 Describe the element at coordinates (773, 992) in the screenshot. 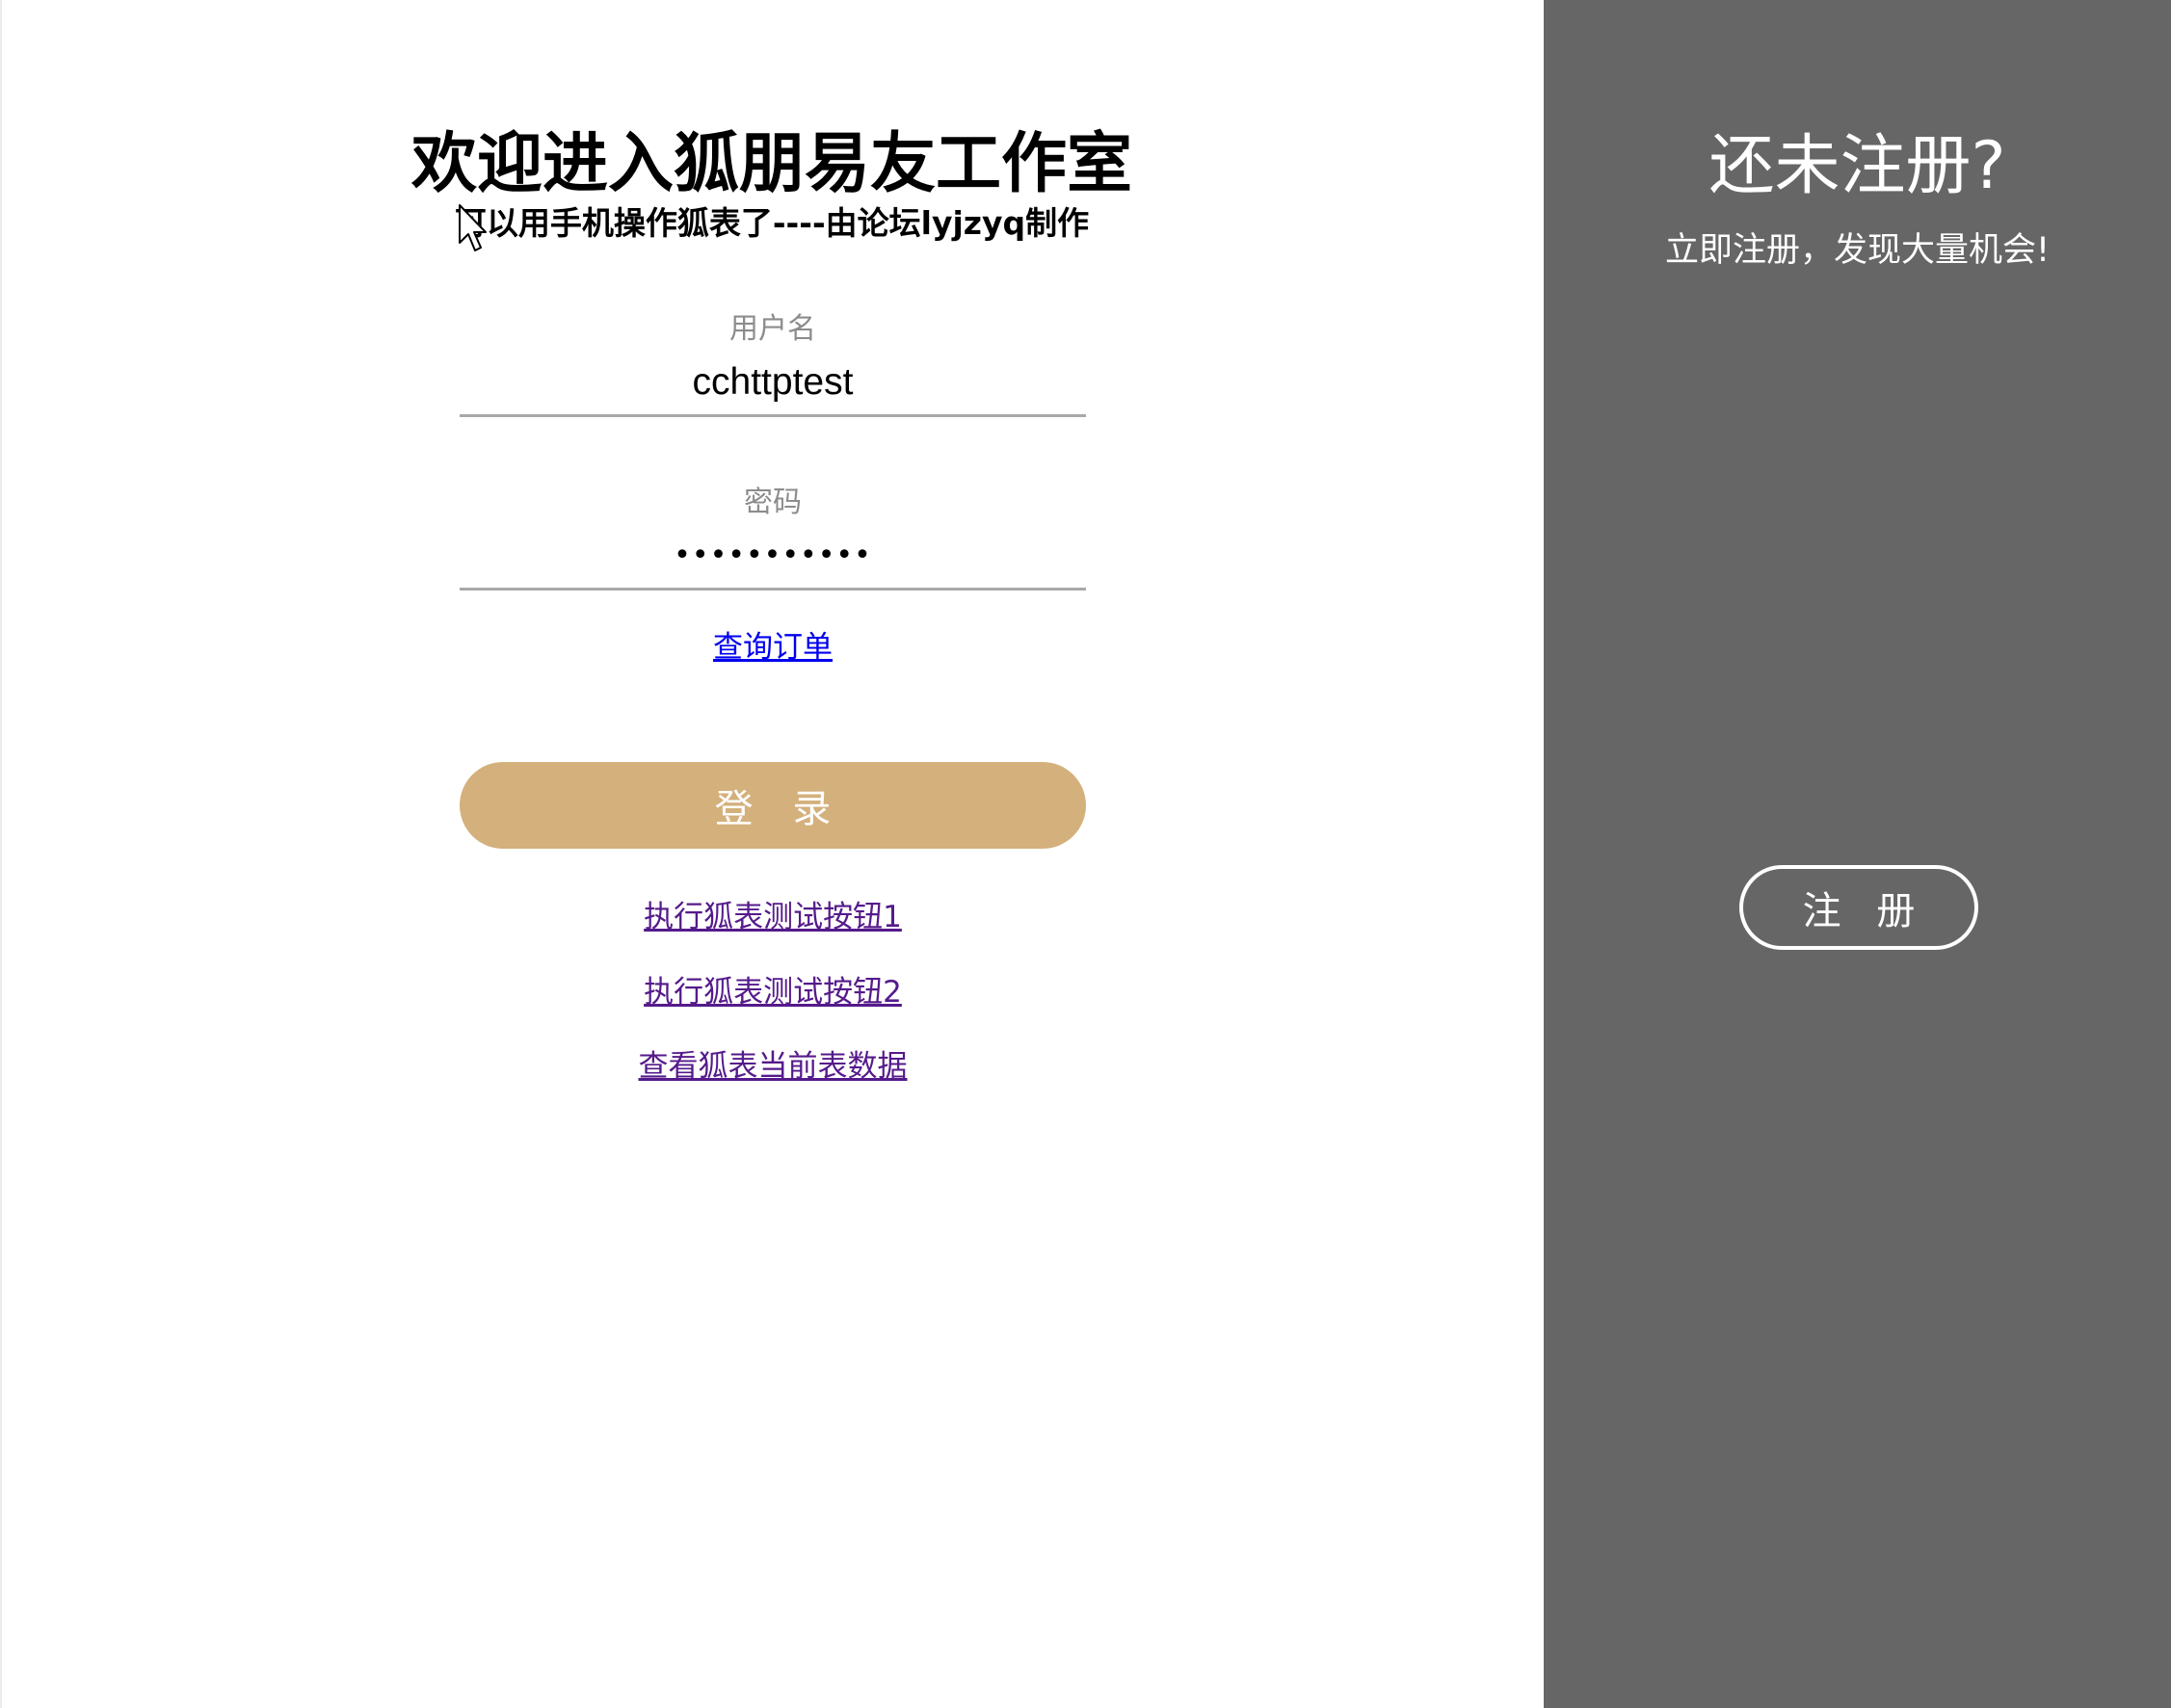

I see `test-button-2-link: 执行狐表测试按钮2` at that location.